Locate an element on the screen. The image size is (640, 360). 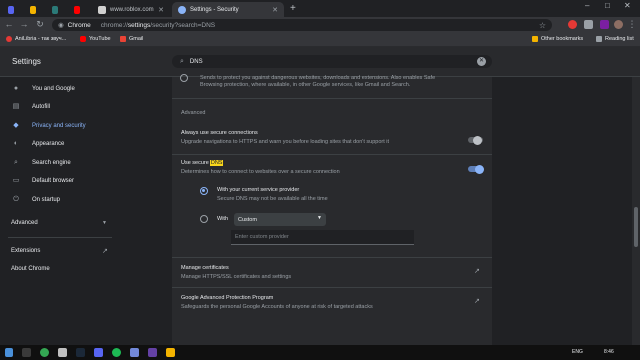
secure-dns-toggle is located at coordinates (476, 169).